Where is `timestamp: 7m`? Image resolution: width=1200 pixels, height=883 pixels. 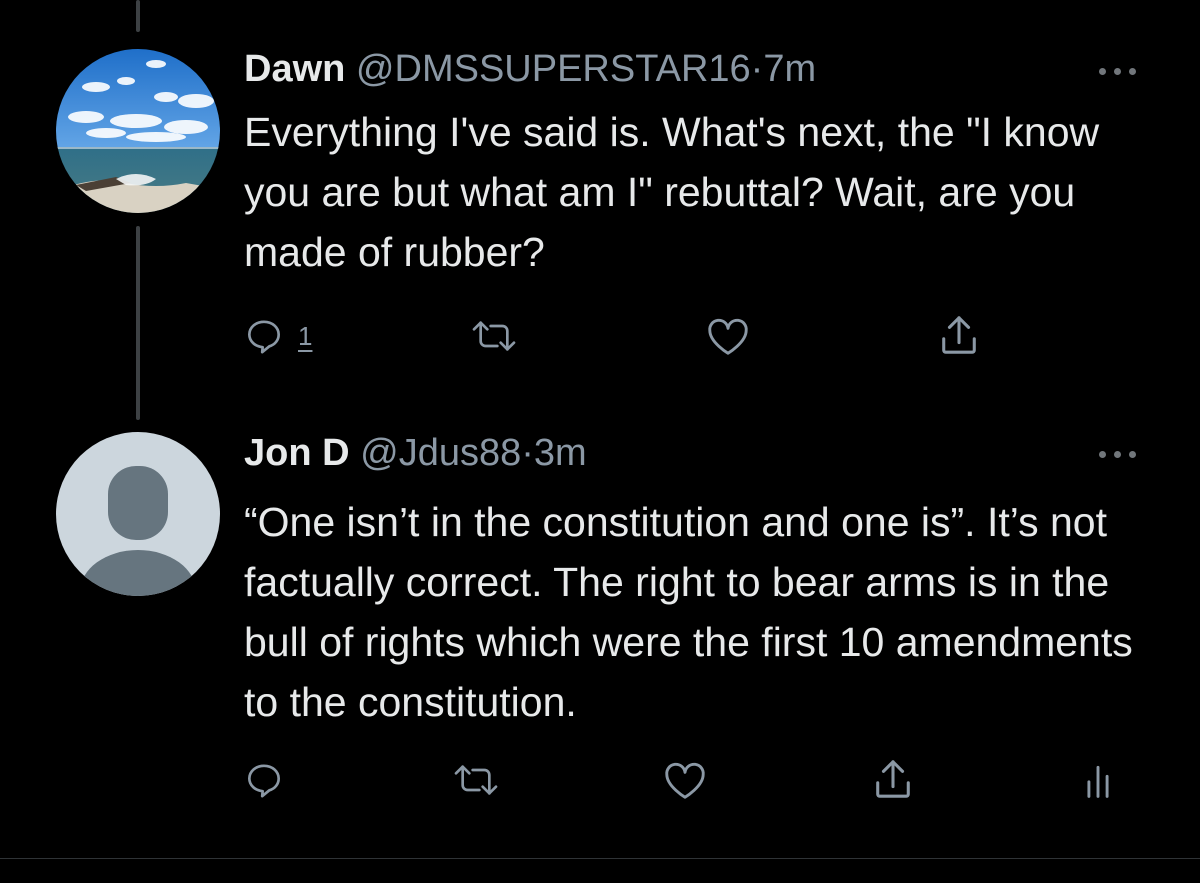
timestamp: 7m is located at coordinates (789, 69).